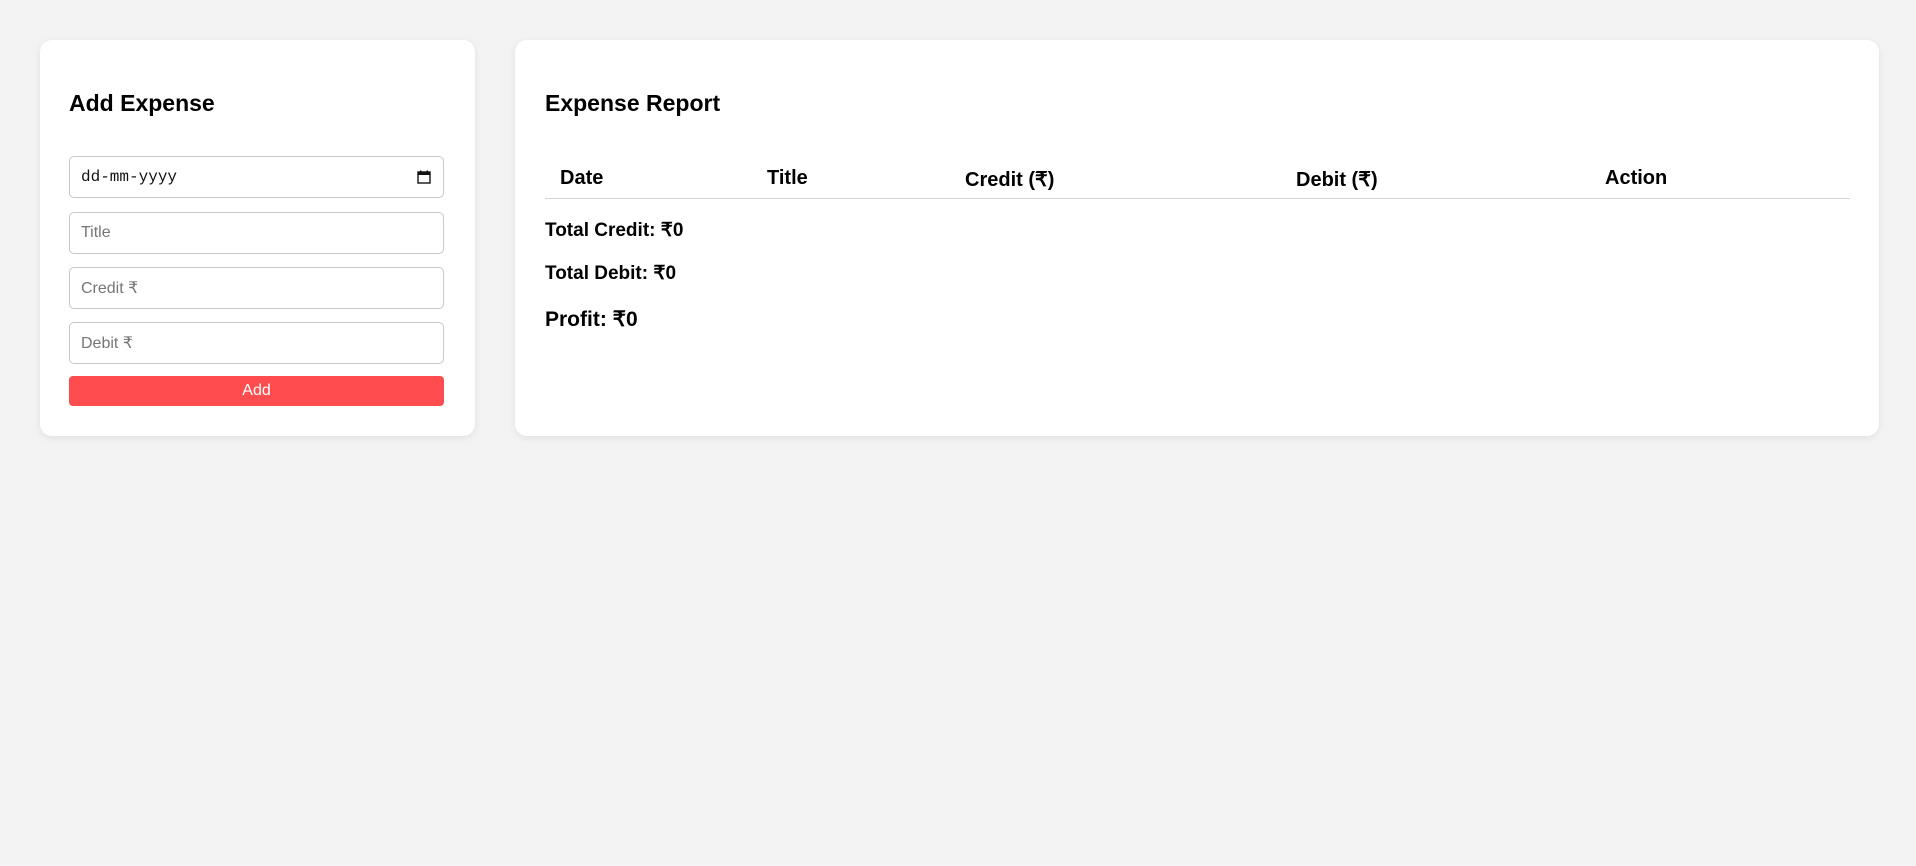 The height and width of the screenshot is (866, 1916). Describe the element at coordinates (256, 233) in the screenshot. I see `title-input: Title` at that location.